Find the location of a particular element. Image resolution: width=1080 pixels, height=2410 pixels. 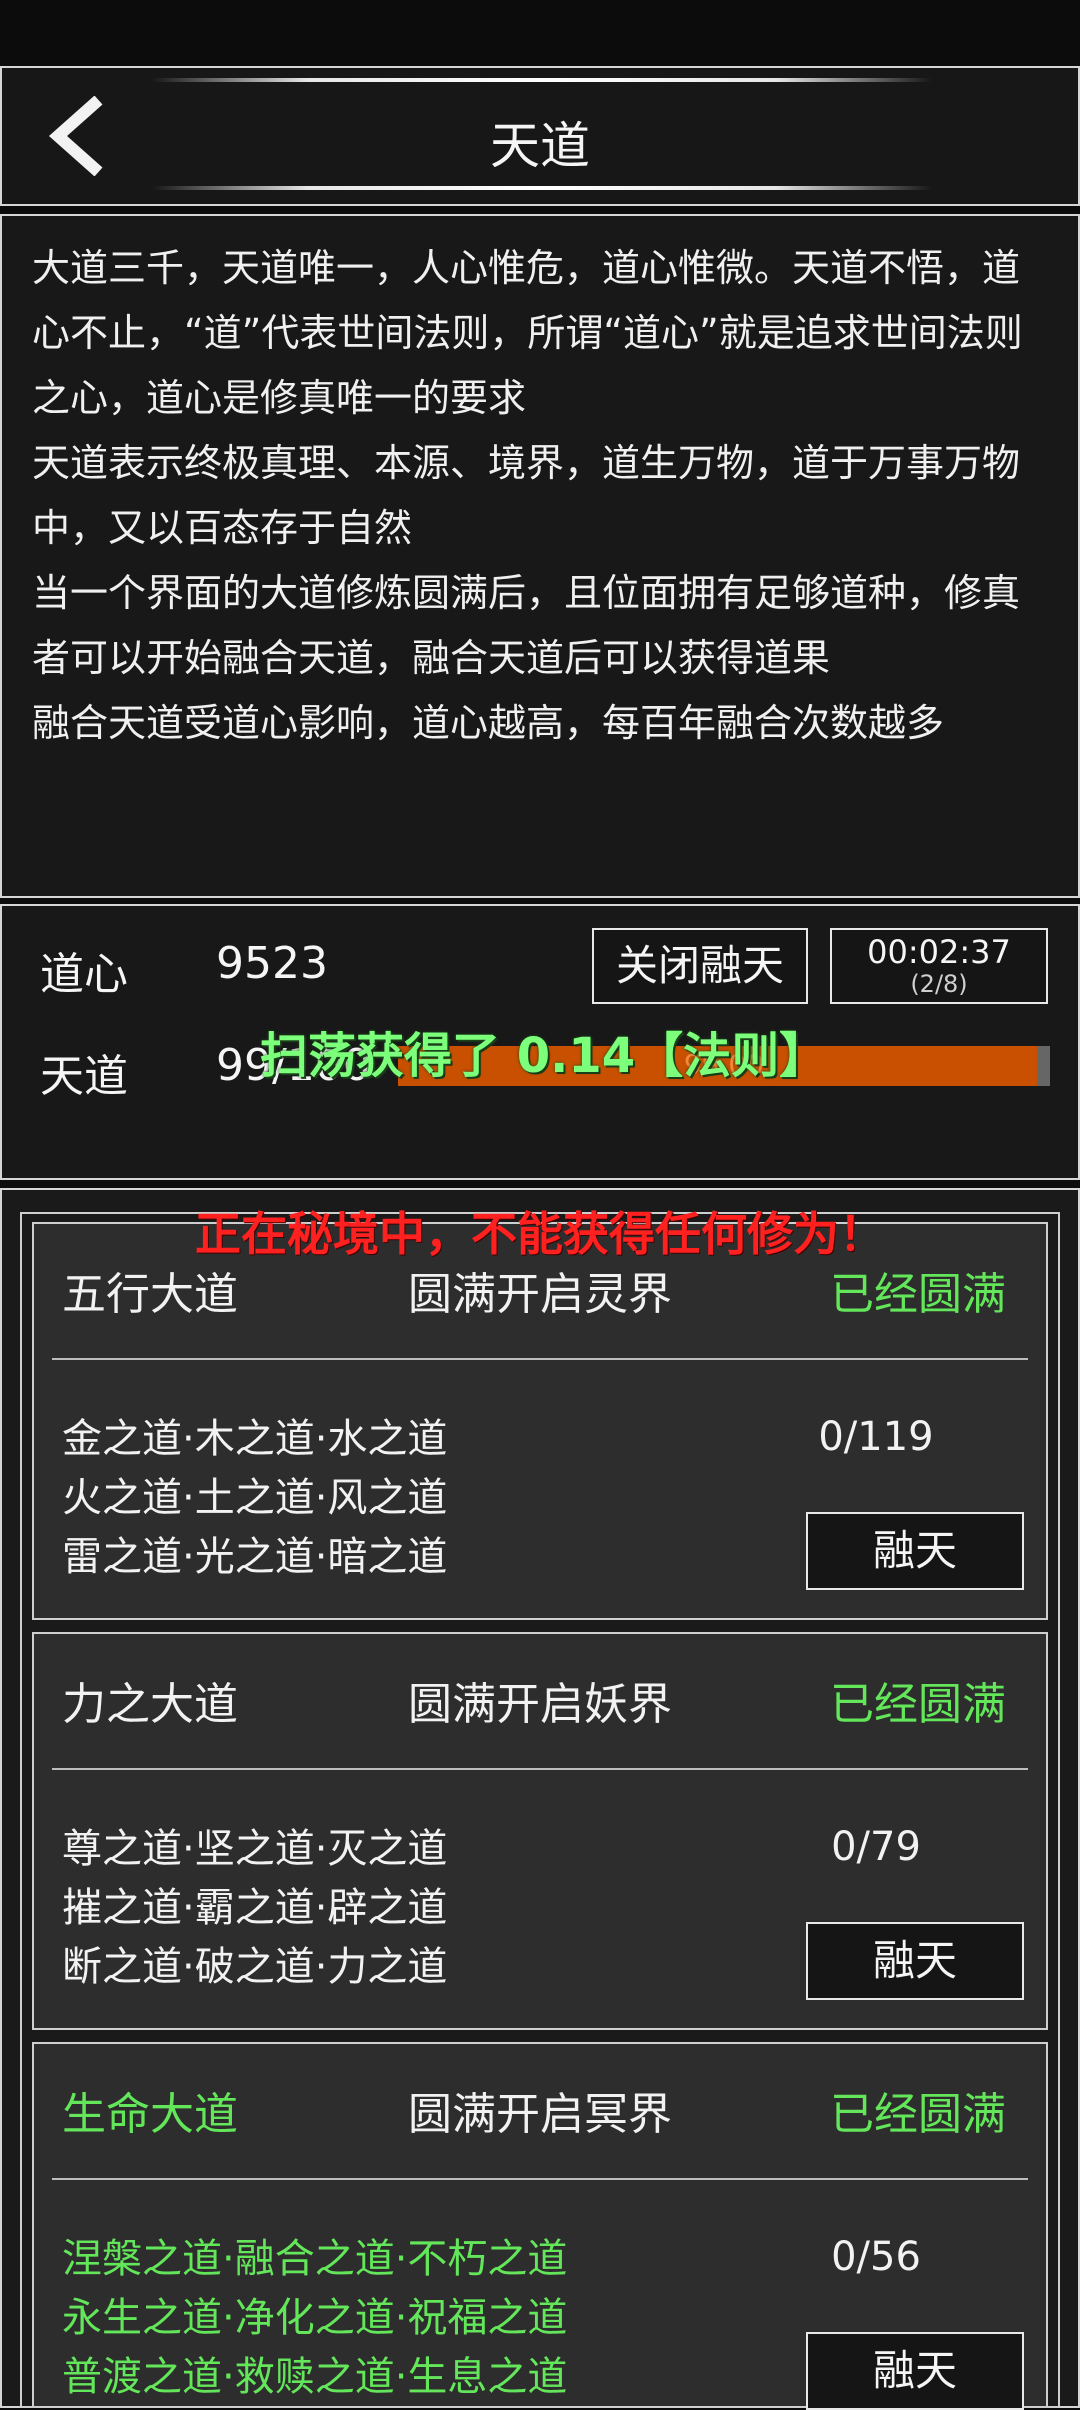

dao-count: 0/119 is located at coordinates (876, 1437).